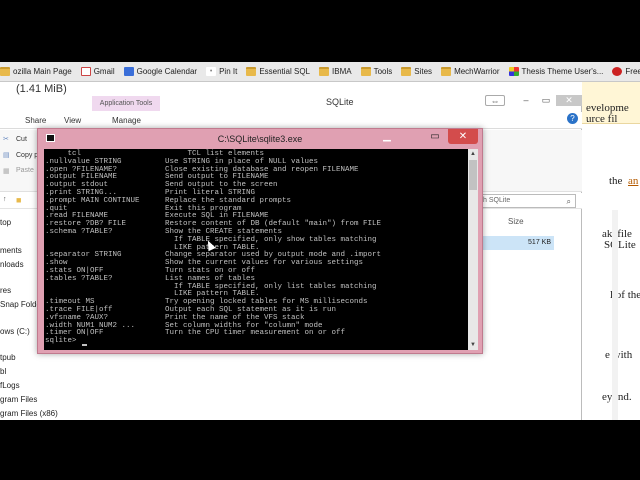 This screenshot has height=480, width=640. I want to click on tab-manage: Manage, so click(126, 120).